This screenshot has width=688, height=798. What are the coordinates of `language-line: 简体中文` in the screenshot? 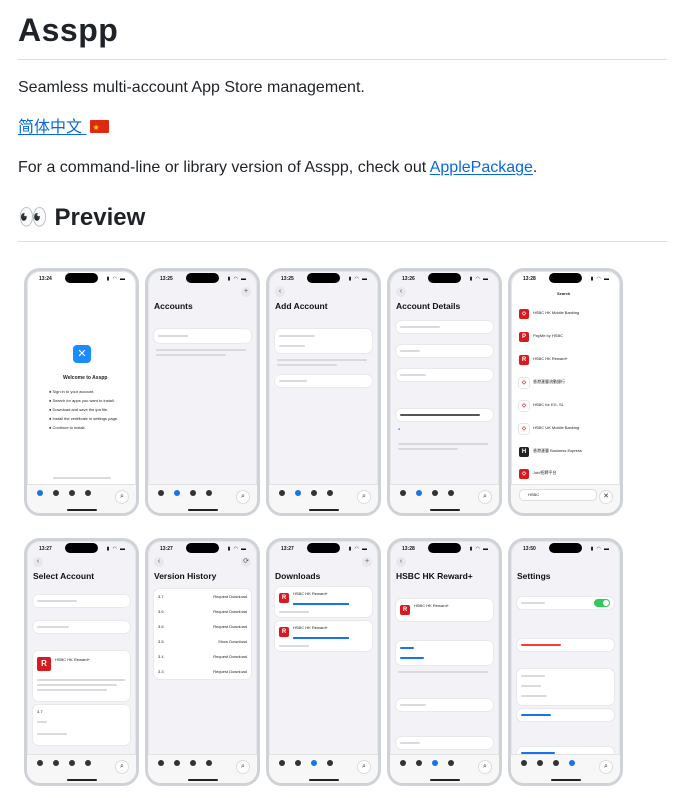 It's located at (64, 128).